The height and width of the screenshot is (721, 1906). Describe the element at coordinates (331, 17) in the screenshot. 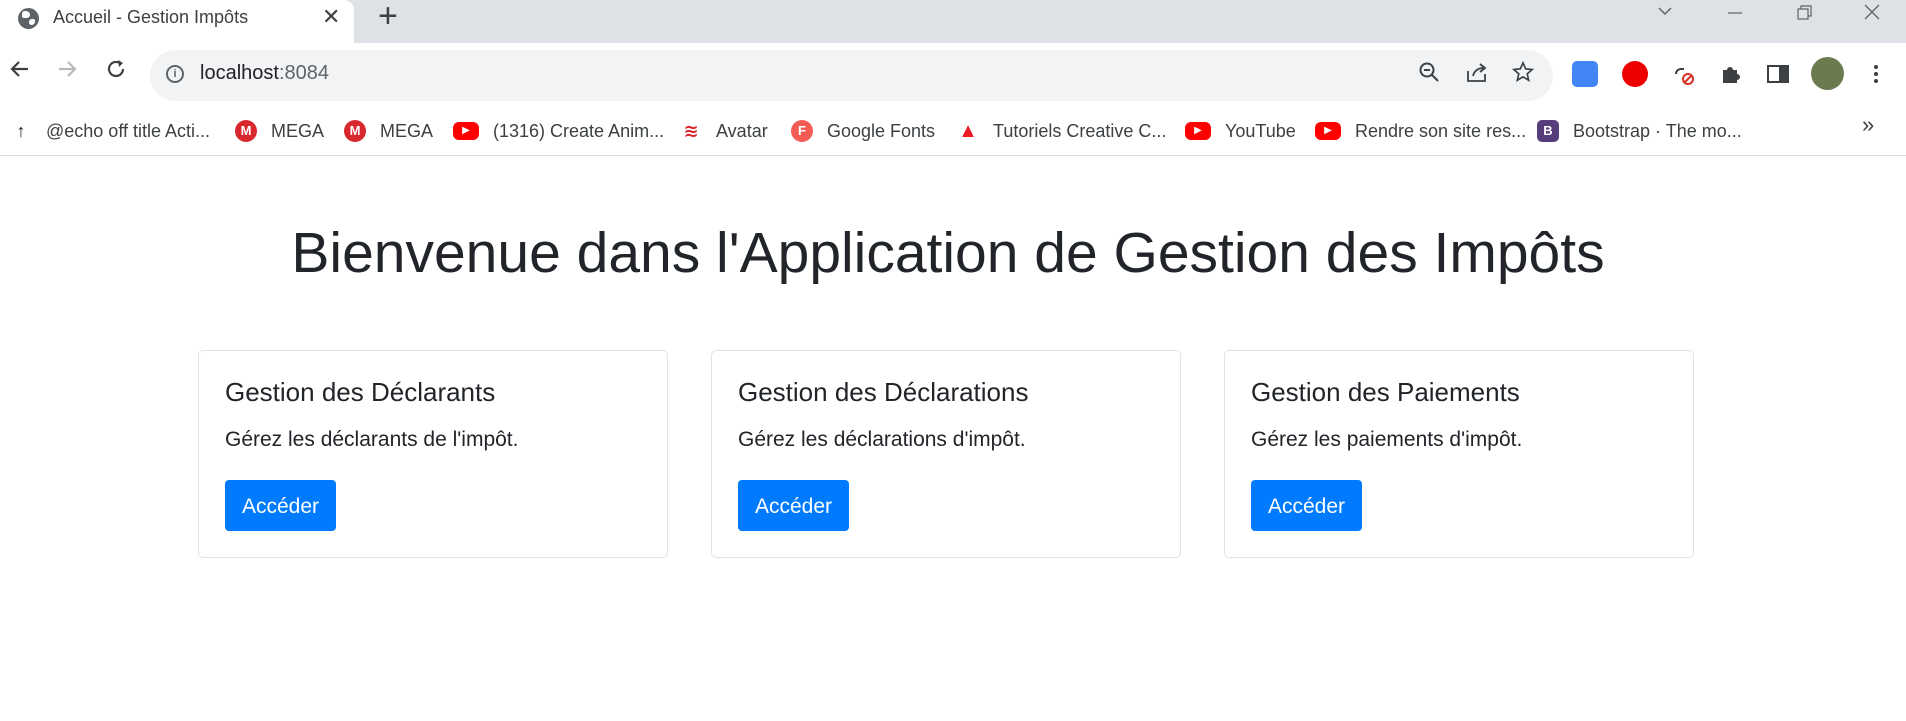

I see `close-tab-icon: ✕` at that location.